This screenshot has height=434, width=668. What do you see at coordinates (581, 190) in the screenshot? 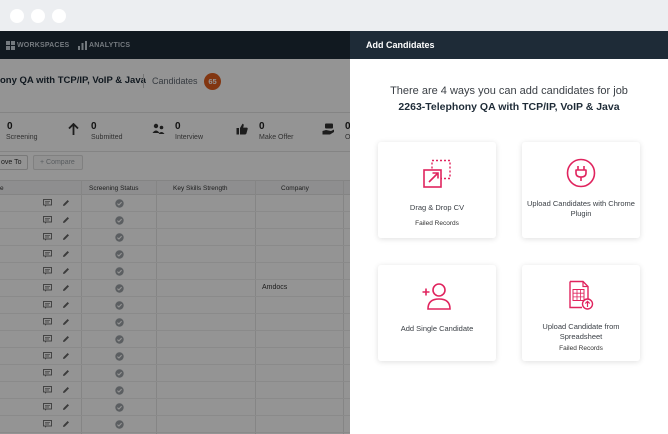
I see `chrome-plugin-card: Upload Candidates with Chrome Plugin` at bounding box center [581, 190].